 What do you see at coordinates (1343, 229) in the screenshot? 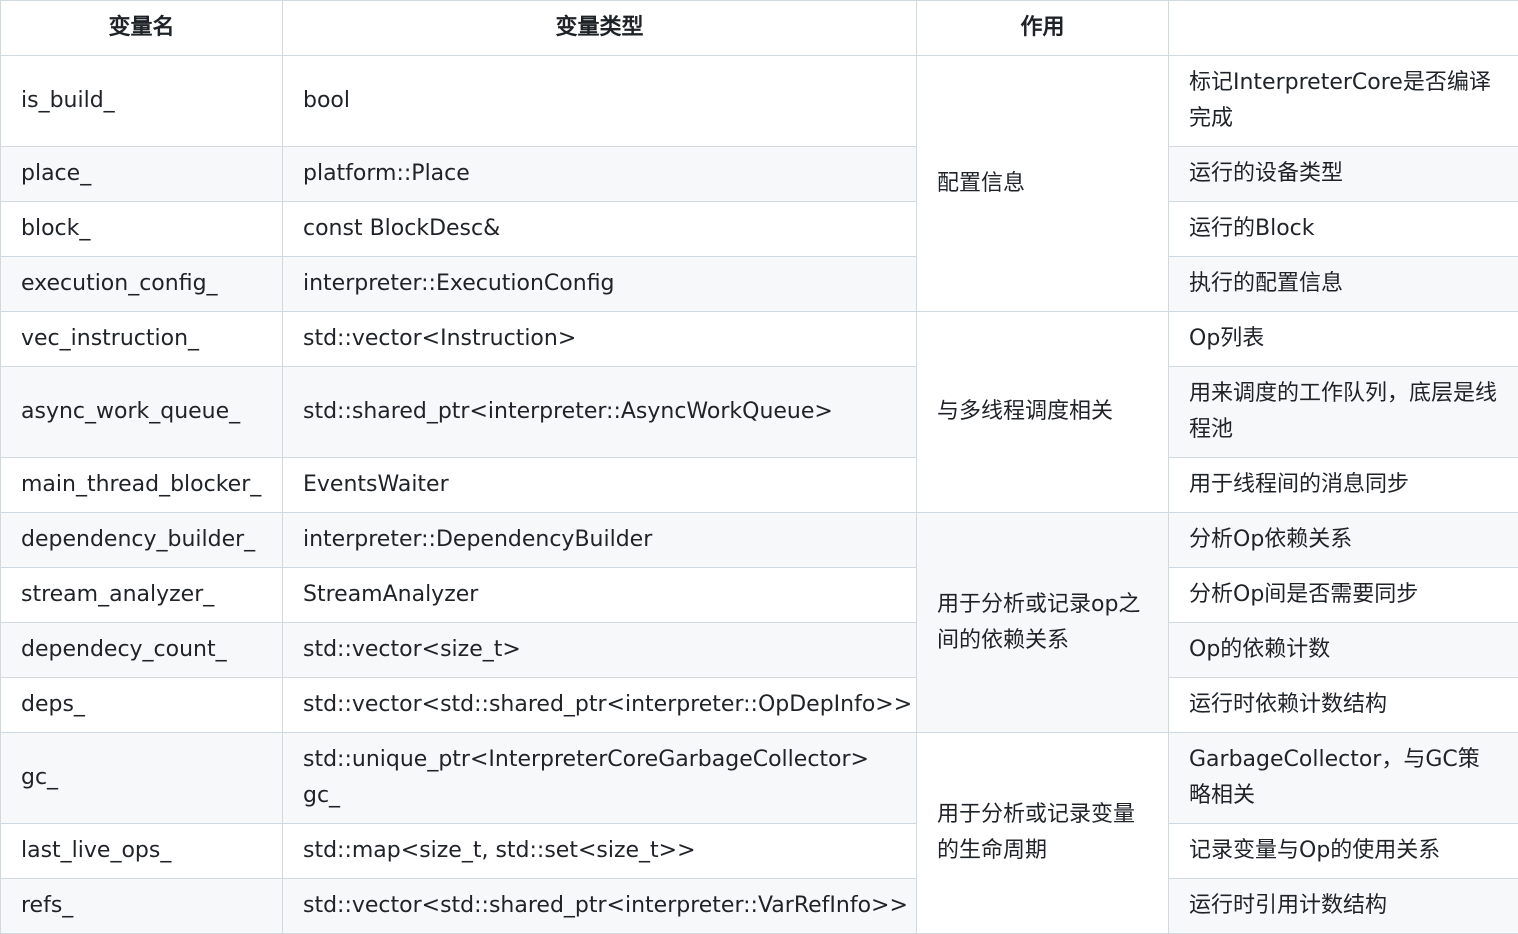
I see `cell-desc: 运行的Block` at bounding box center [1343, 229].